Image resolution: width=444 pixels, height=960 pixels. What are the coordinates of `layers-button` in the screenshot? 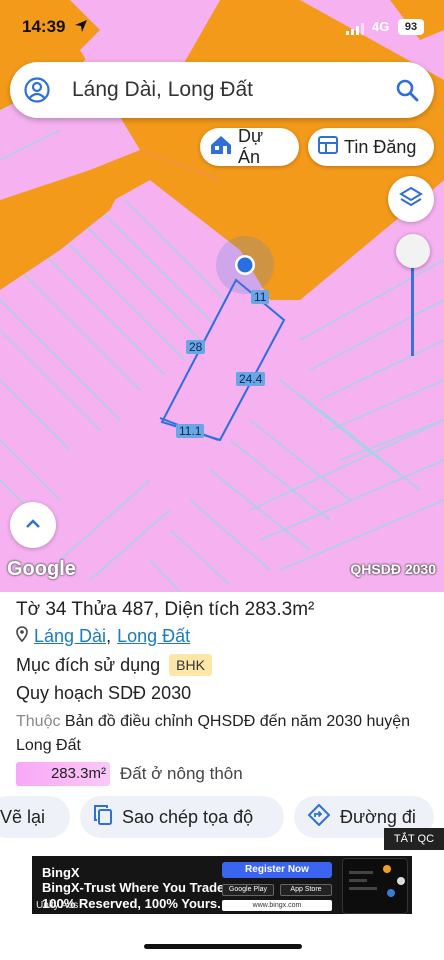 It's located at (411, 199).